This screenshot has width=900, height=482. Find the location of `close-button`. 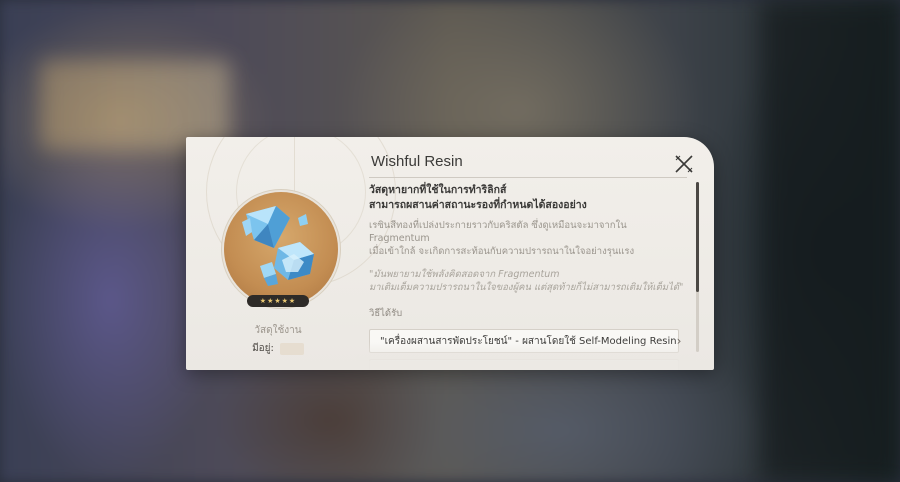

close-button is located at coordinates (684, 164).